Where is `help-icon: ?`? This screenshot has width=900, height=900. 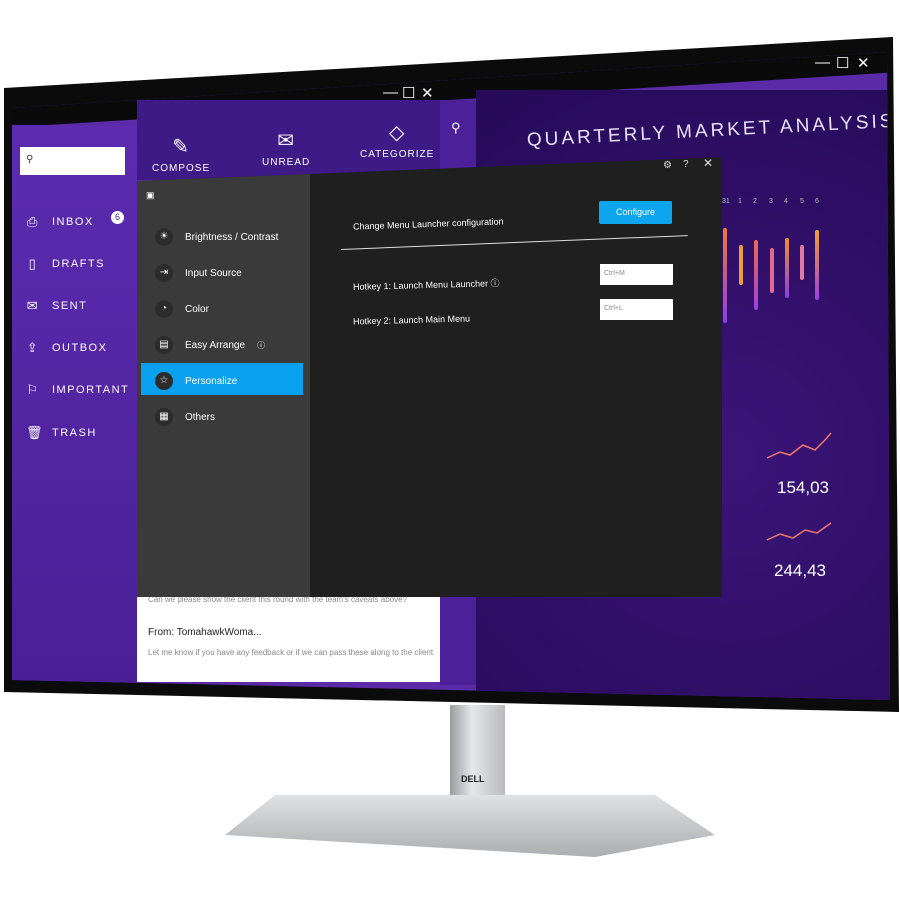
help-icon: ? is located at coordinates (686, 164).